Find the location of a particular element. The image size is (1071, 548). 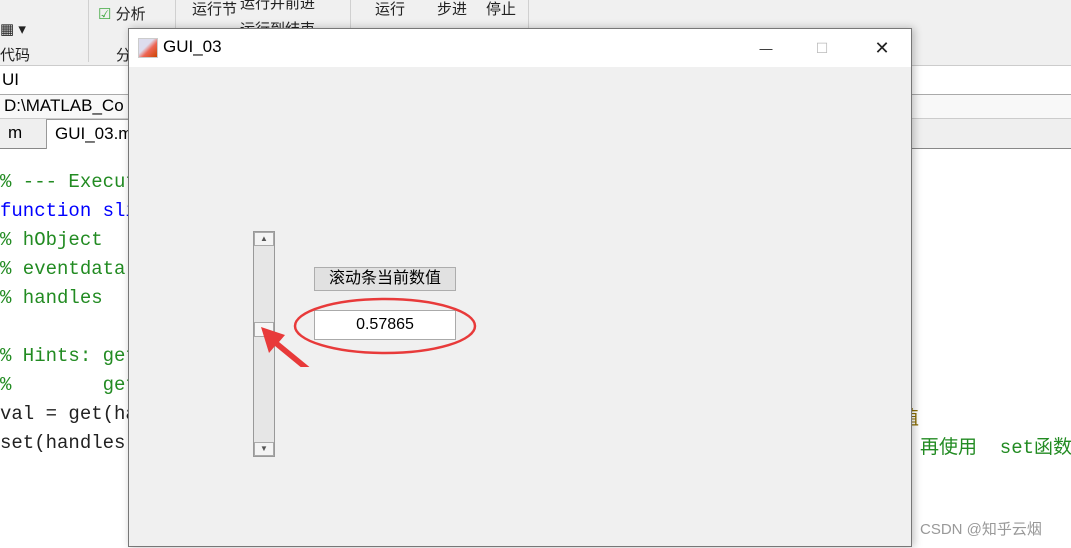

code-line: % hObject is located at coordinates (51, 240).